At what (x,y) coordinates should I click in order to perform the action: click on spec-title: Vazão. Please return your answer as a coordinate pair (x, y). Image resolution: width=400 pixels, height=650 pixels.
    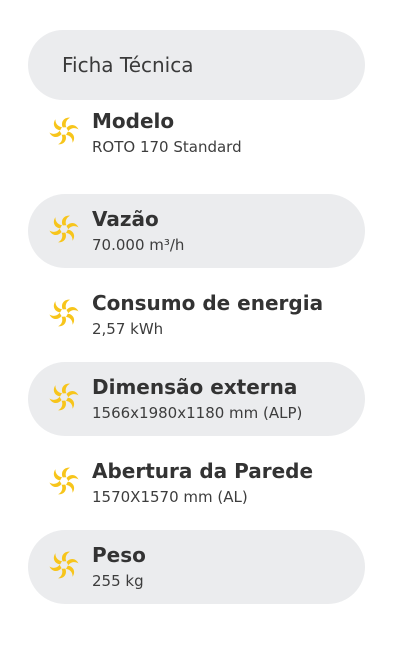
    Looking at the image, I should click on (125, 219).